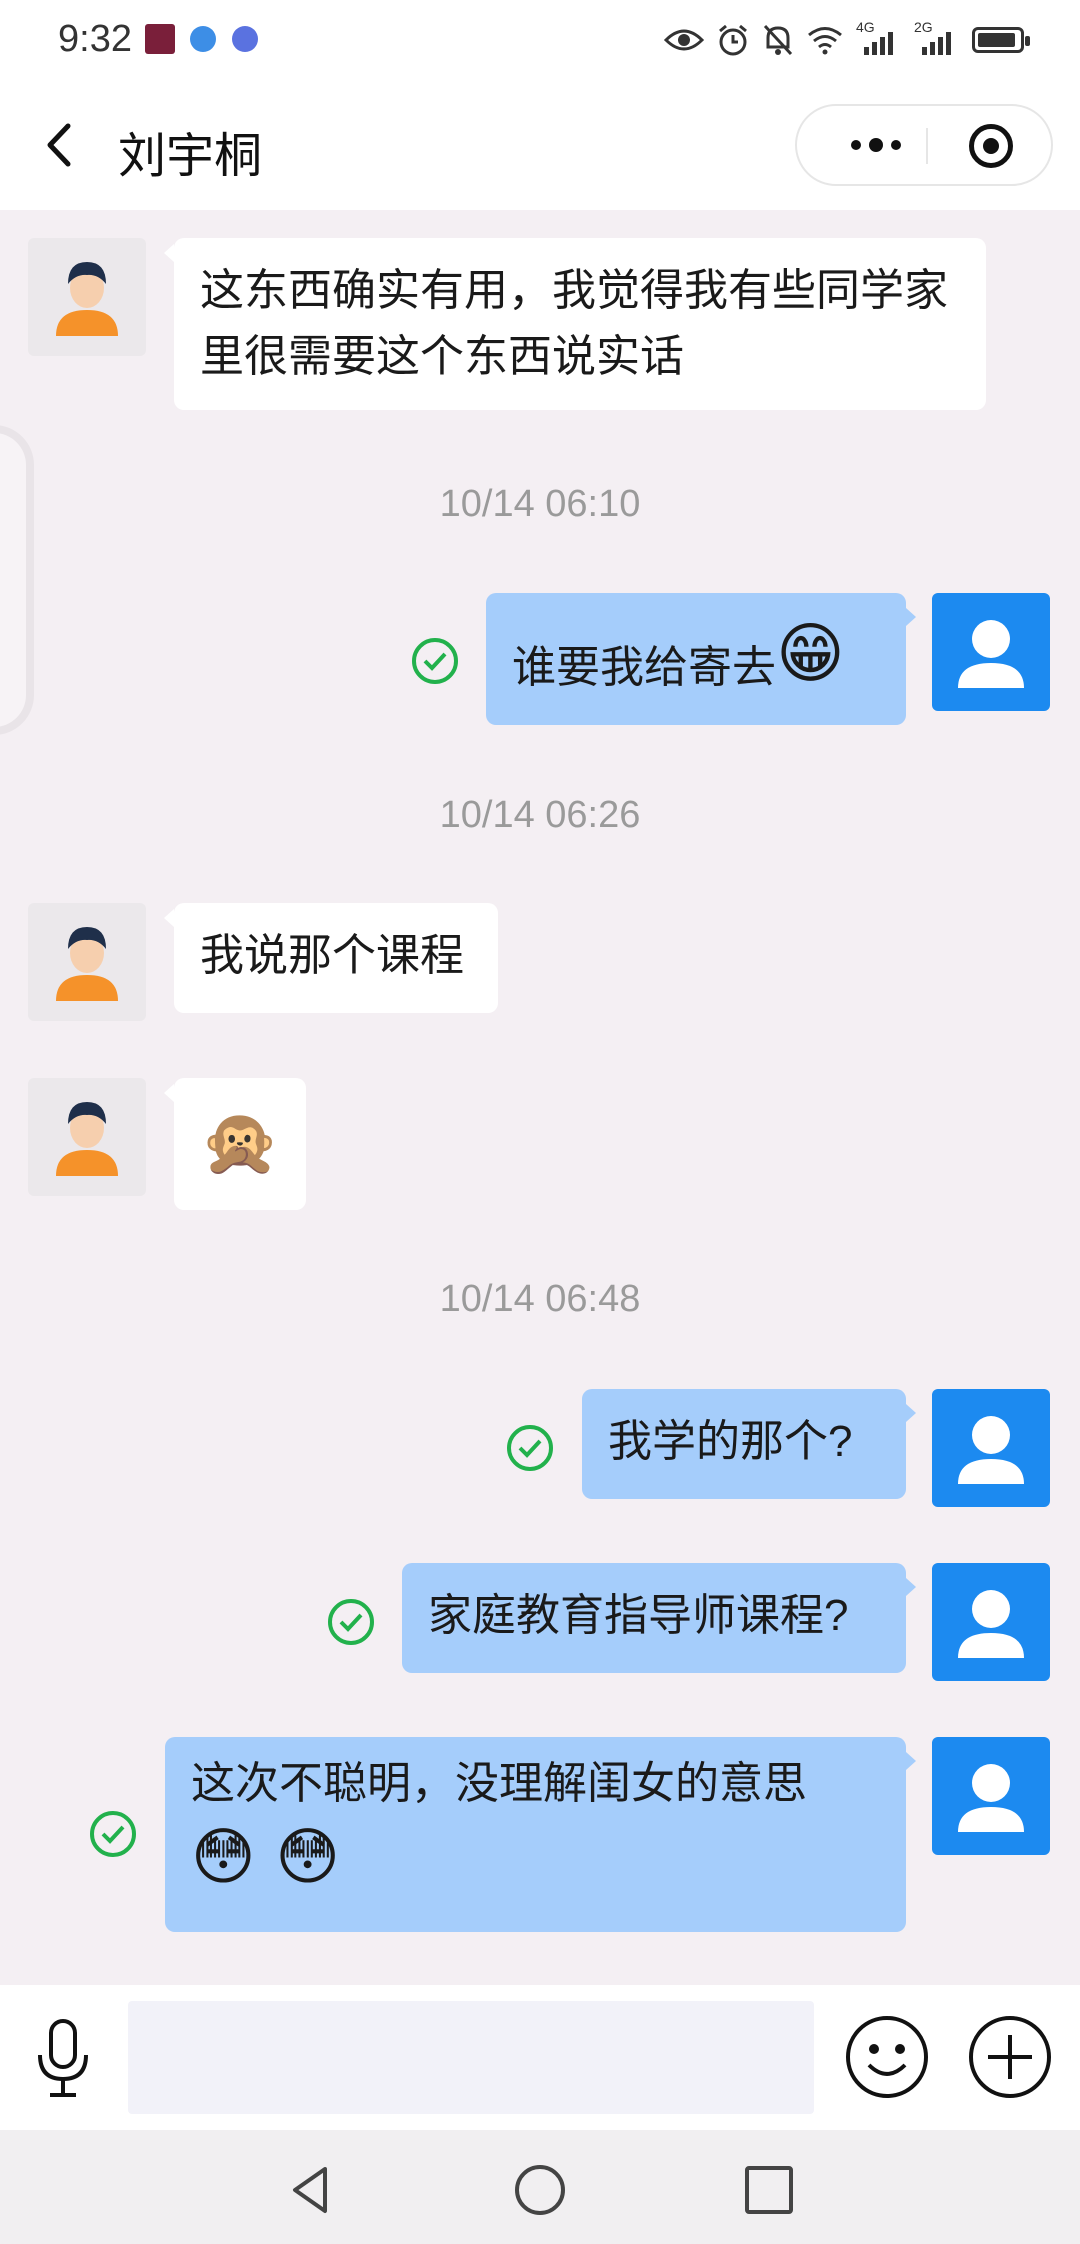  What do you see at coordinates (684, 40) in the screenshot?
I see `eye-icon` at bounding box center [684, 40].